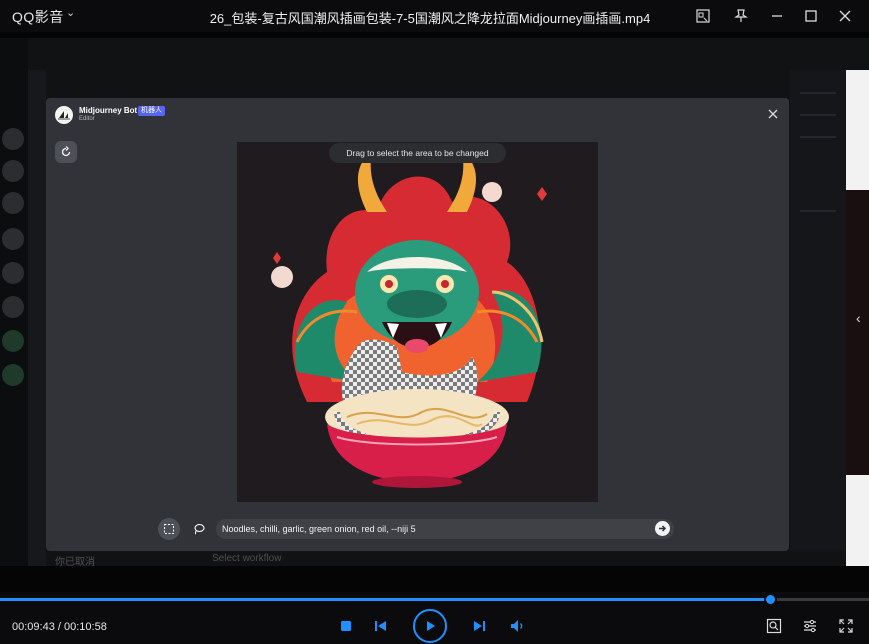 Image resolution: width=869 pixels, height=644 pixels. I want to click on previous-button, so click(381, 626).